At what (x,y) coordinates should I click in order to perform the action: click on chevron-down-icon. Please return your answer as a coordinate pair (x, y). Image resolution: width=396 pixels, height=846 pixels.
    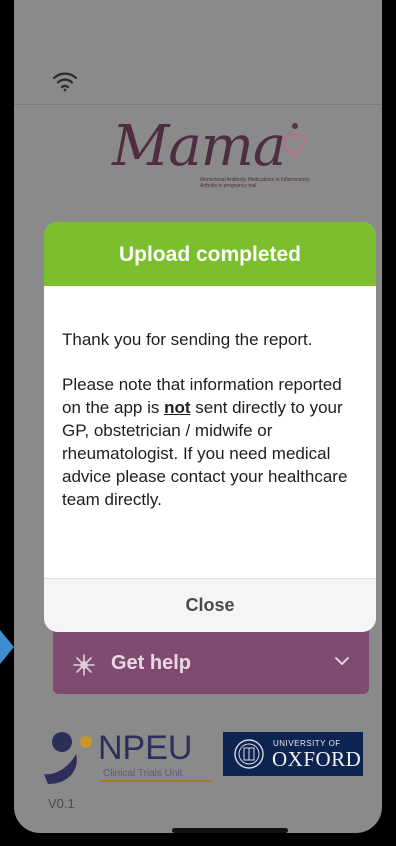
    Looking at the image, I should click on (342, 661).